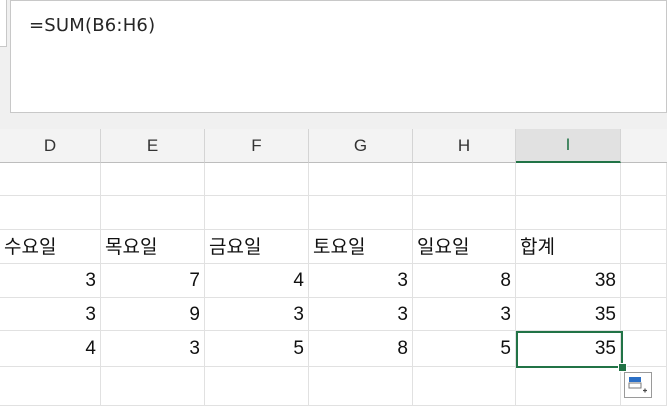 Image resolution: width=667 pixels, height=406 pixels. I want to click on fill-handle, so click(622, 367).